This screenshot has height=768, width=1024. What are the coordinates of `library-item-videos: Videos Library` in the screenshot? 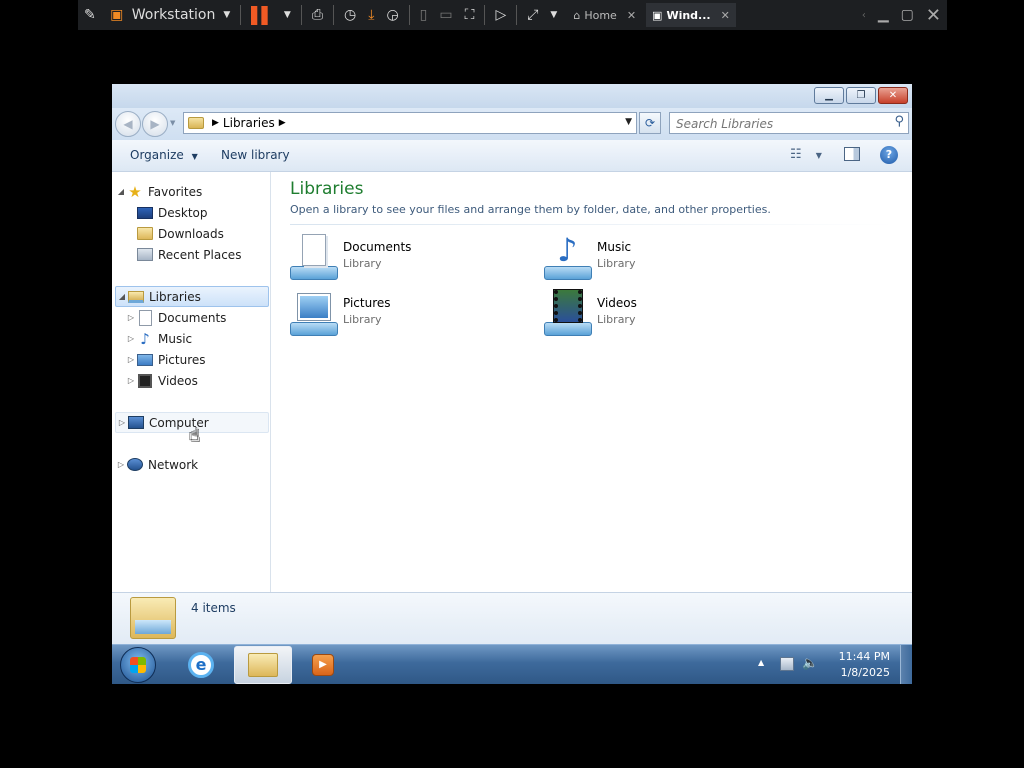 It's located at (644, 313).